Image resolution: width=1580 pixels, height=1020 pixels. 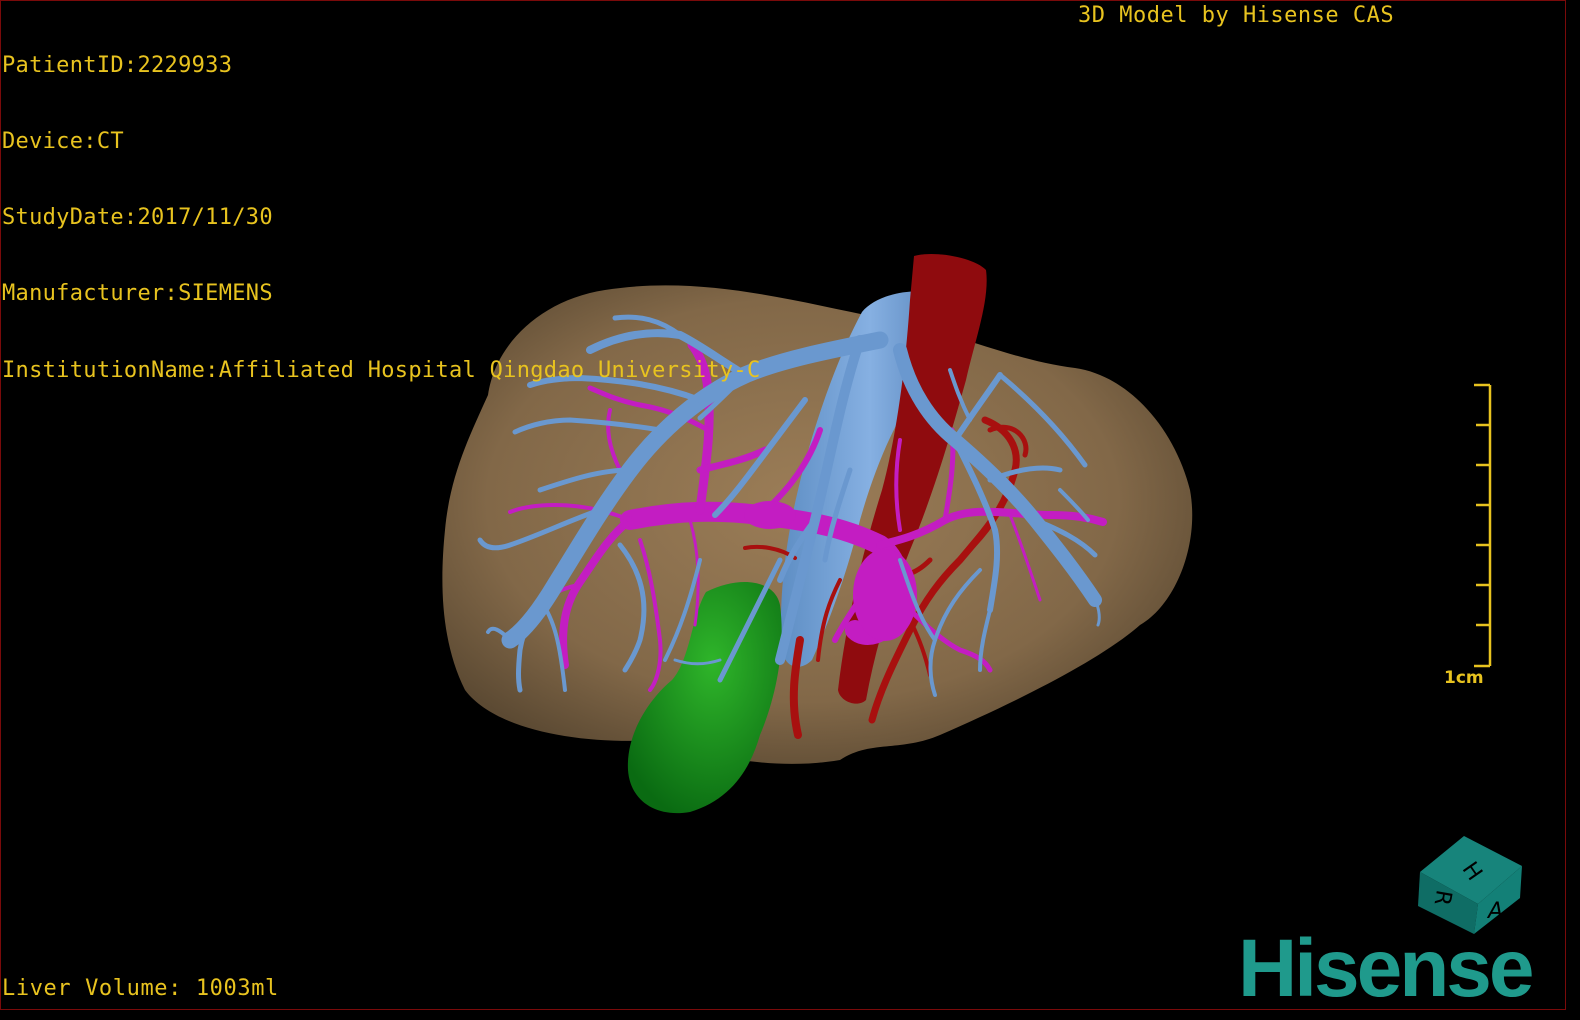 What do you see at coordinates (1483, 525) in the screenshot?
I see `scale-bar` at bounding box center [1483, 525].